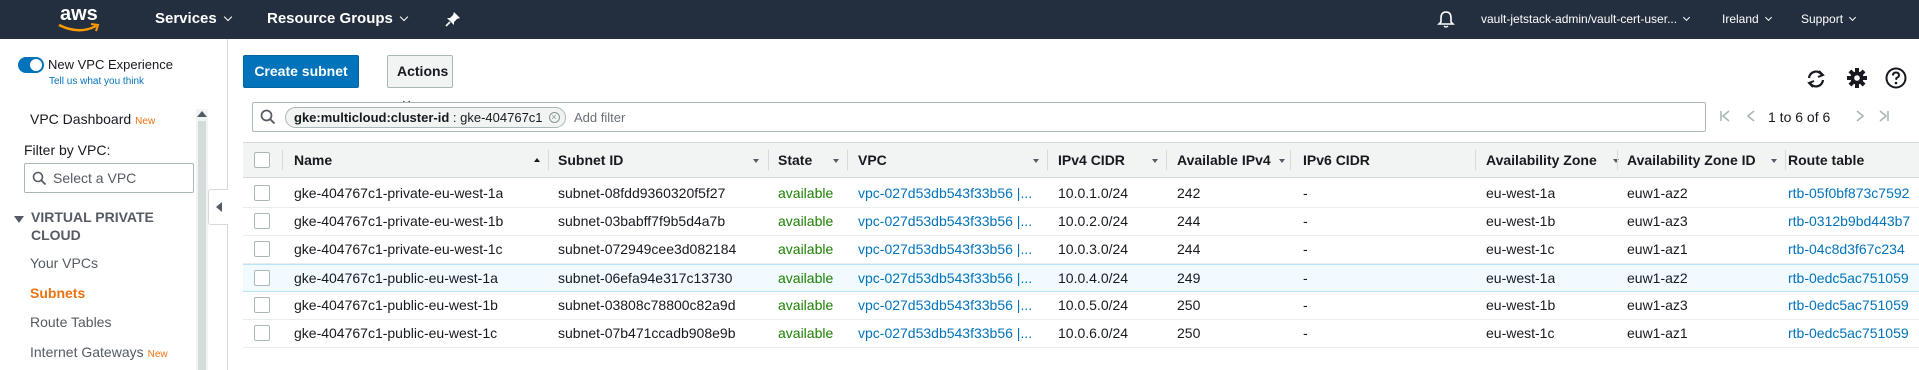  I want to click on collapse-sidebar-button, so click(218, 207).